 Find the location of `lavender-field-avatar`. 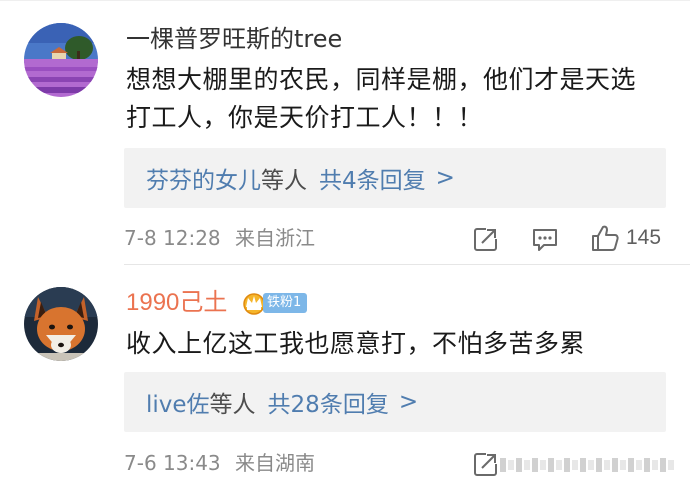

lavender-field-avatar is located at coordinates (61, 60).